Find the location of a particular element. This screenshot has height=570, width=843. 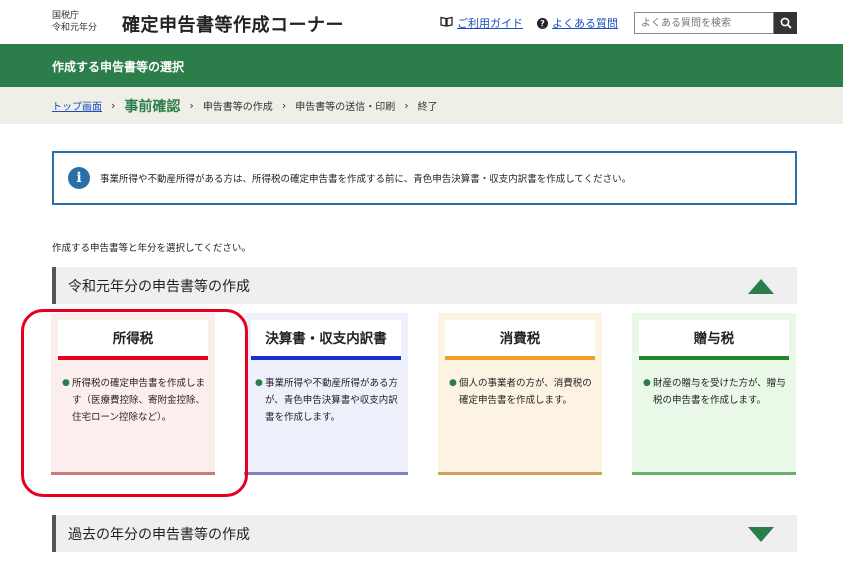

past-years-section-header: 過去の年分の申告書等の作成 is located at coordinates (424, 533).